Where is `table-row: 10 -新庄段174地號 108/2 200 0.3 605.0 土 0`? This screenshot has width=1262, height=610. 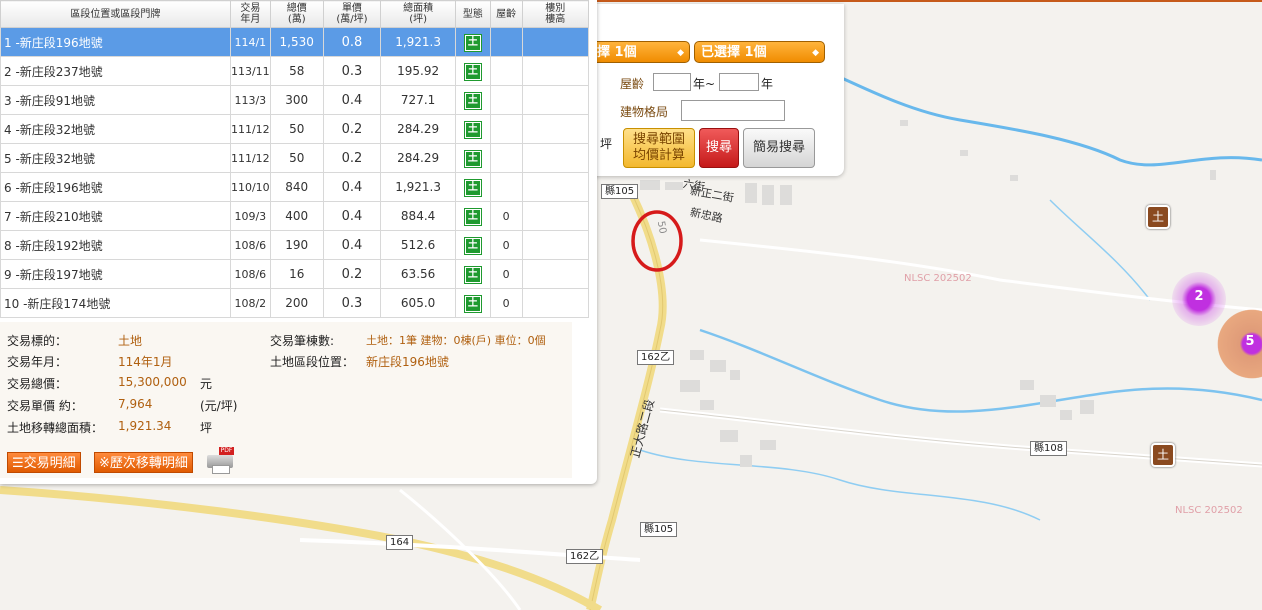 table-row: 10 -新庄段174地號 108/2 200 0.3 605.0 土 0 is located at coordinates (295, 303).